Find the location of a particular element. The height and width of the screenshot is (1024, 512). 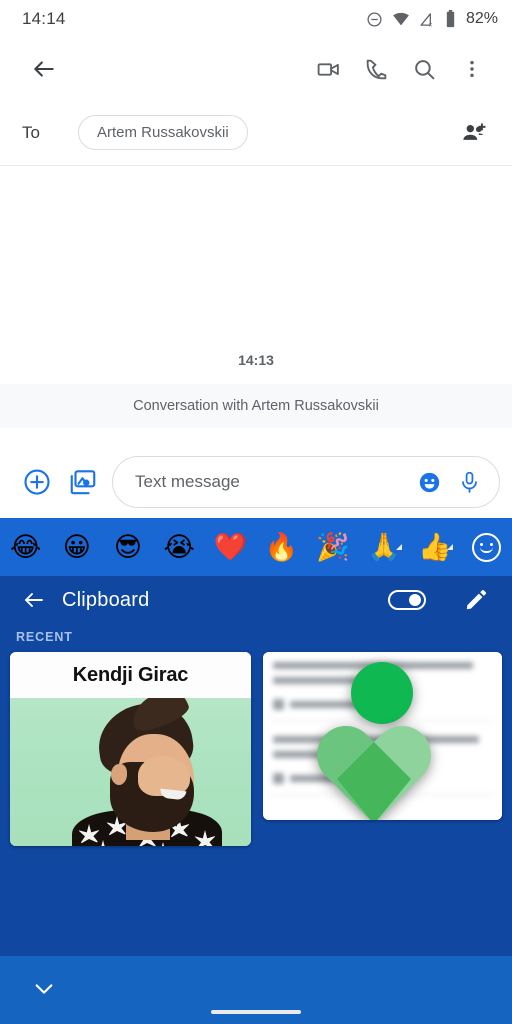

emoji-button: 😎 is located at coordinates (127, 547).